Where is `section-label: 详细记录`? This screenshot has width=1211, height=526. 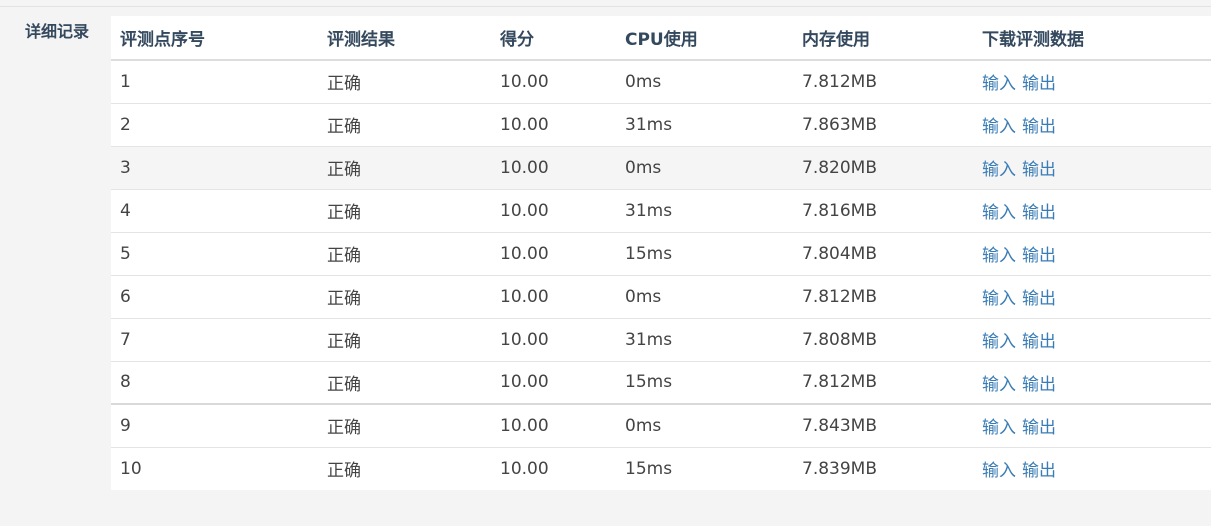 section-label: 详细记录 is located at coordinates (57, 31).